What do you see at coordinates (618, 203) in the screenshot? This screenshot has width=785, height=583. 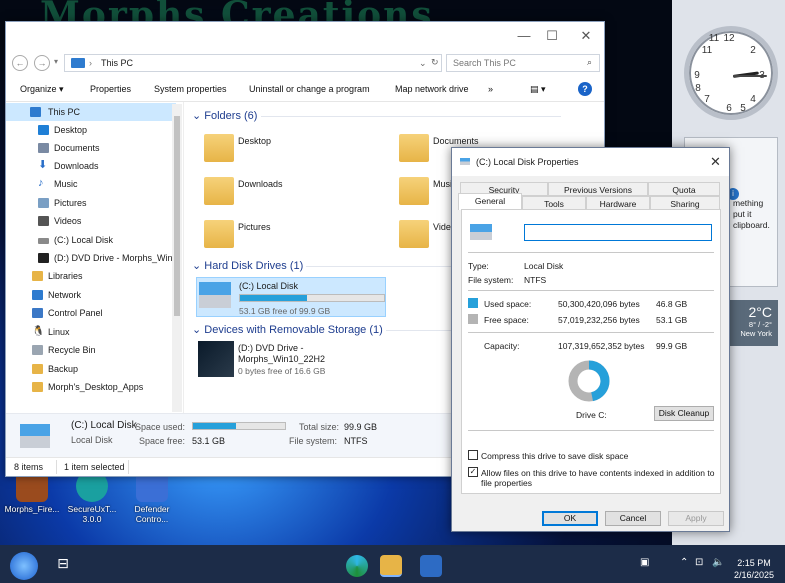 I see `tab-hardware: Hardware` at bounding box center [618, 203].